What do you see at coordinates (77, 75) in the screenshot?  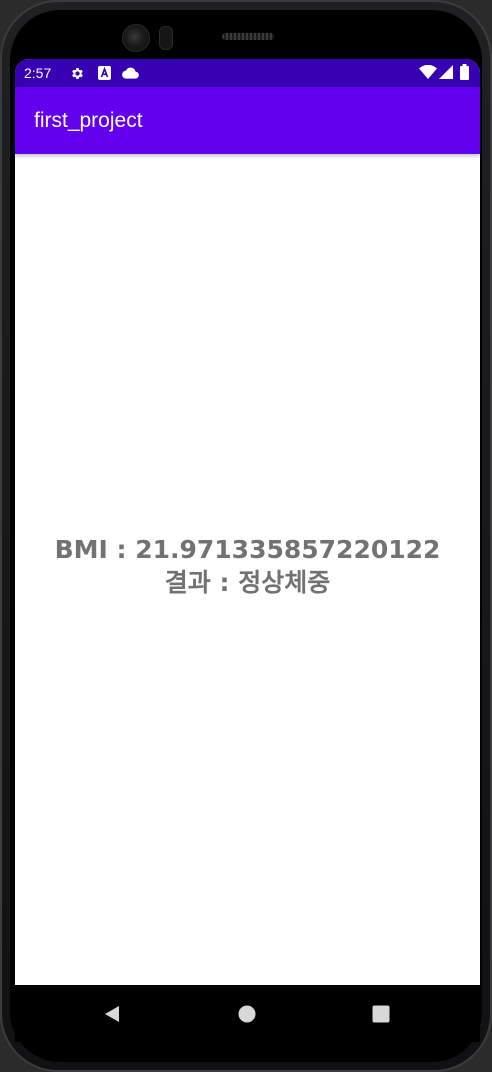 I see `gear-icon` at bounding box center [77, 75].